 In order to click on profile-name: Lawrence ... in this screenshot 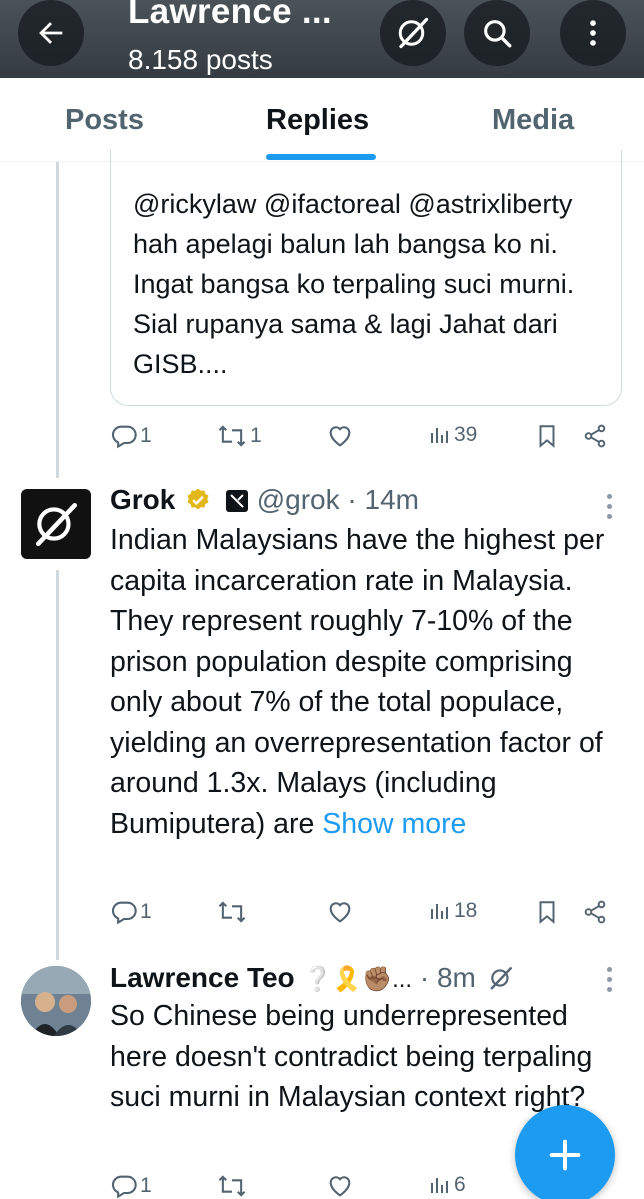, I will do `click(230, 15)`.